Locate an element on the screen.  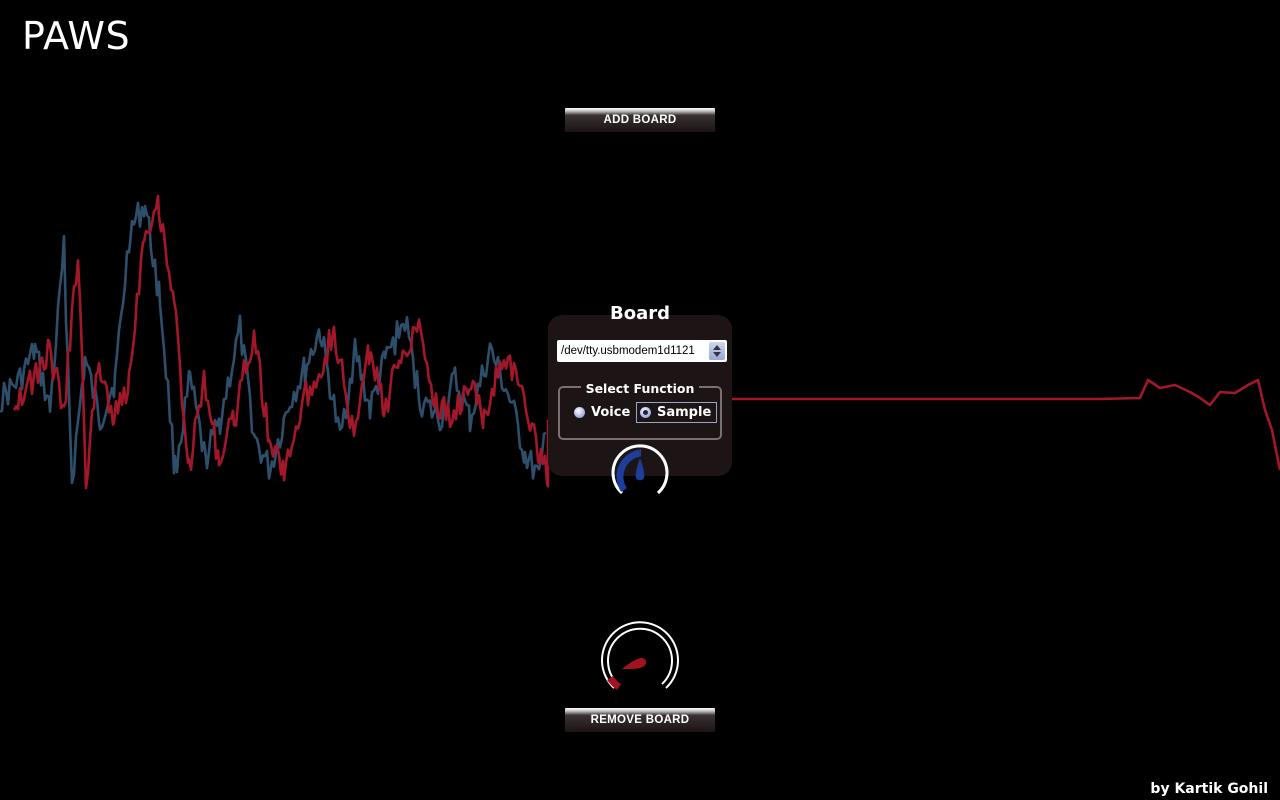
radio-voice: Voice is located at coordinates (602, 412).